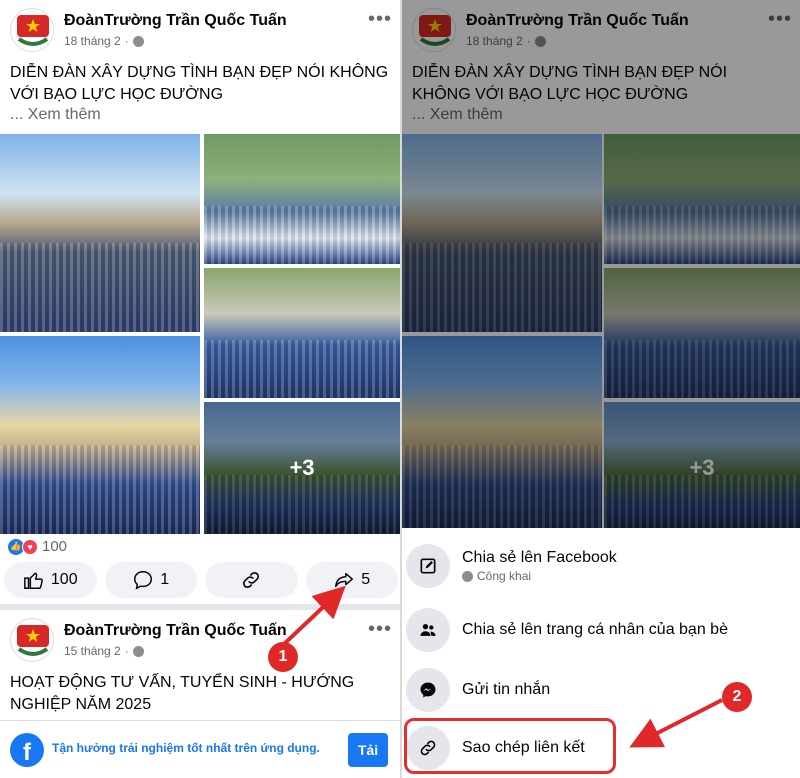 The image size is (800, 778). What do you see at coordinates (283, 657) in the screenshot?
I see `step-1-badge: 1` at bounding box center [283, 657].